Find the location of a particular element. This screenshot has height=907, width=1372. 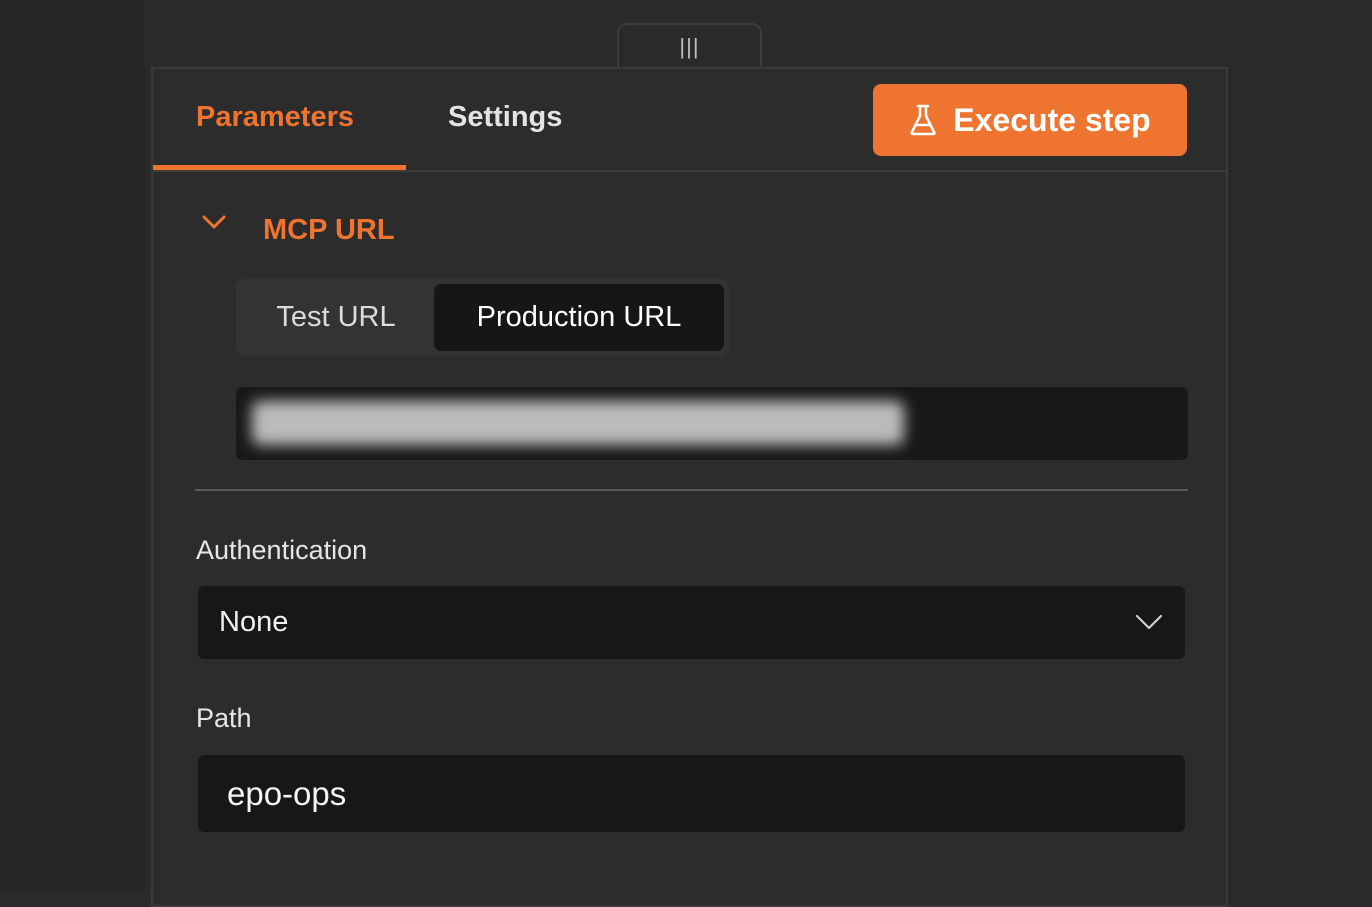

collapse-chevron-icon is located at coordinates (214, 223).